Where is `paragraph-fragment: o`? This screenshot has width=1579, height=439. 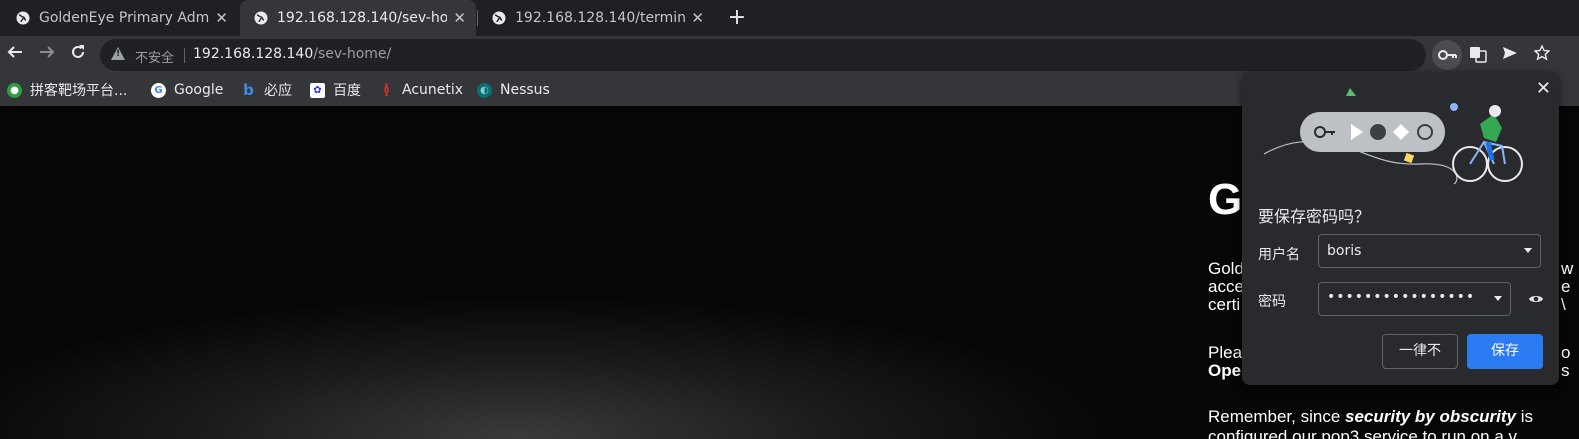
paragraph-fragment: o is located at coordinates (1566, 352).